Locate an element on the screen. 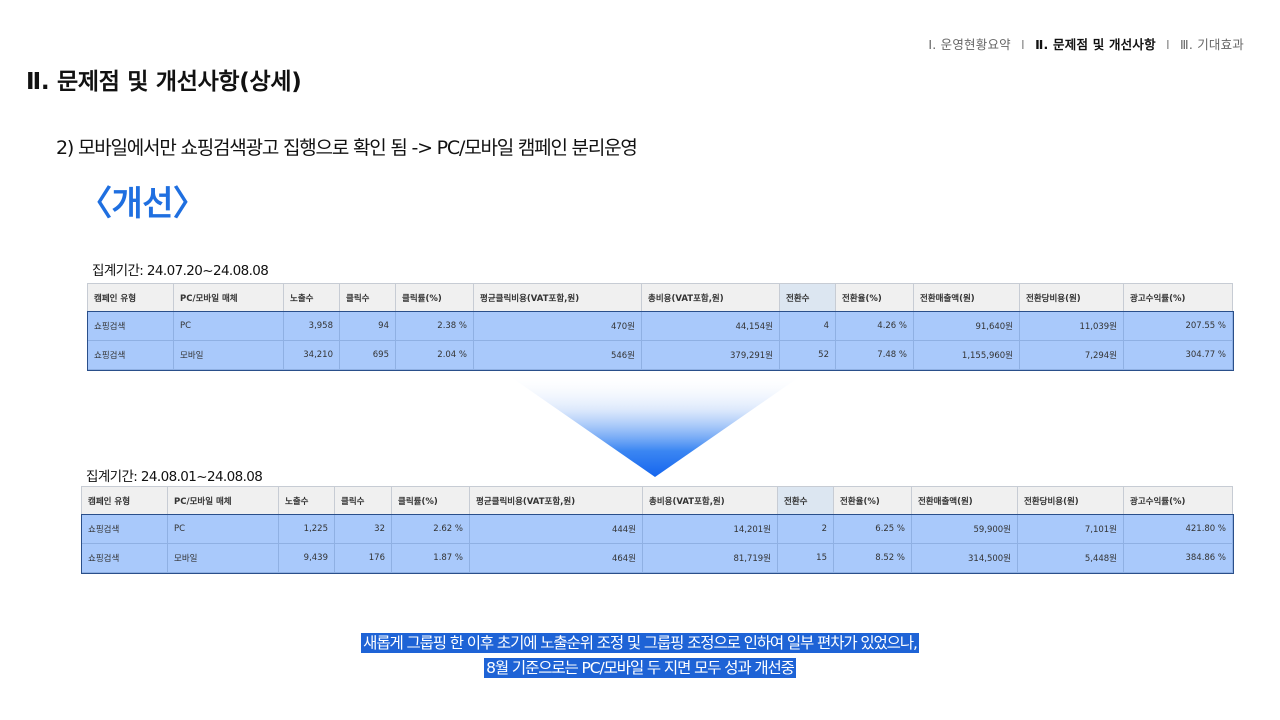 The image size is (1280, 720). cell-cpa: 11,039원 is located at coordinates (1071, 326).